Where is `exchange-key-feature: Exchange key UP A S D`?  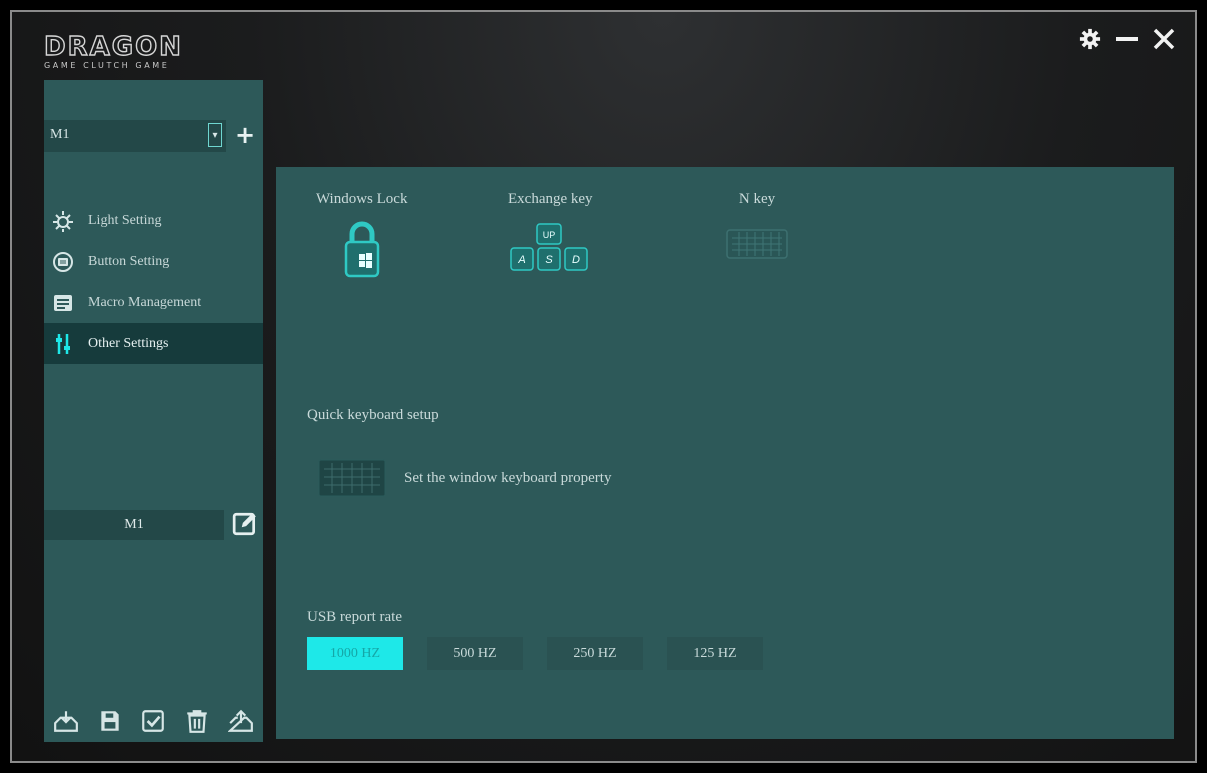
exchange-key-feature: Exchange key UP A S D is located at coordinates (550, 232).